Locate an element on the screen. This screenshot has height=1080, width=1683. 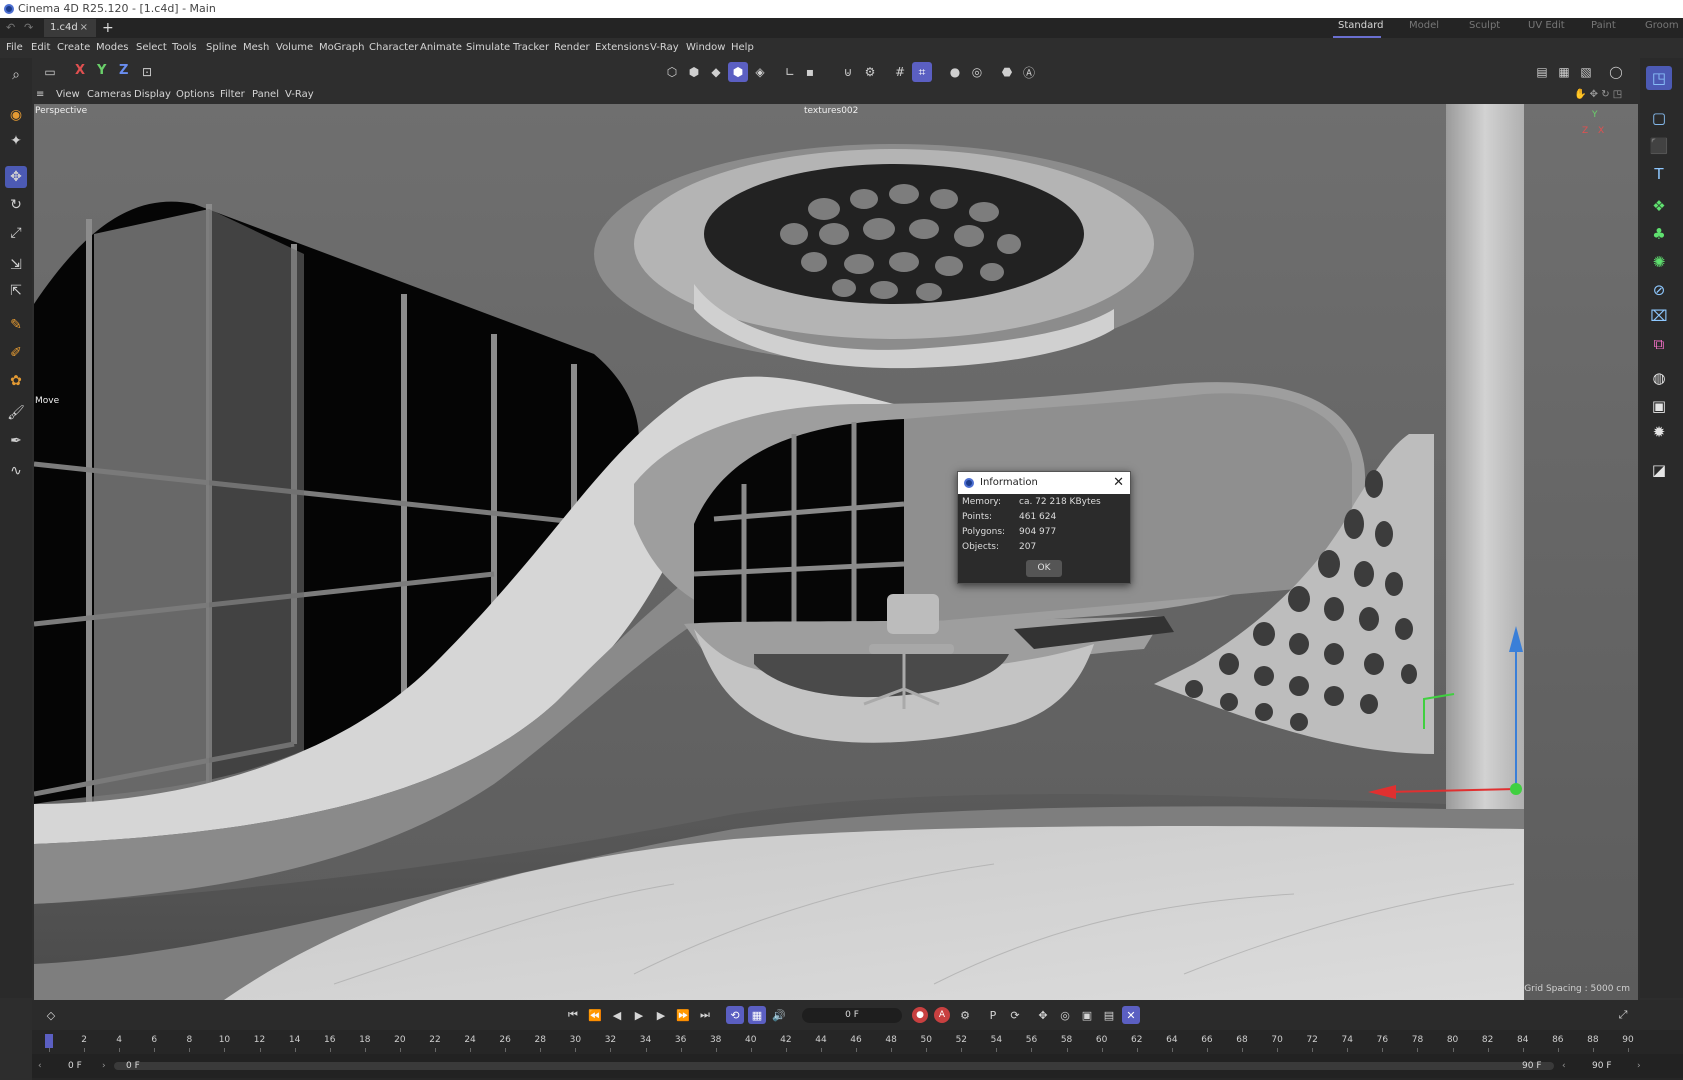
close-icon: ✕ is located at coordinates (1118, 483).